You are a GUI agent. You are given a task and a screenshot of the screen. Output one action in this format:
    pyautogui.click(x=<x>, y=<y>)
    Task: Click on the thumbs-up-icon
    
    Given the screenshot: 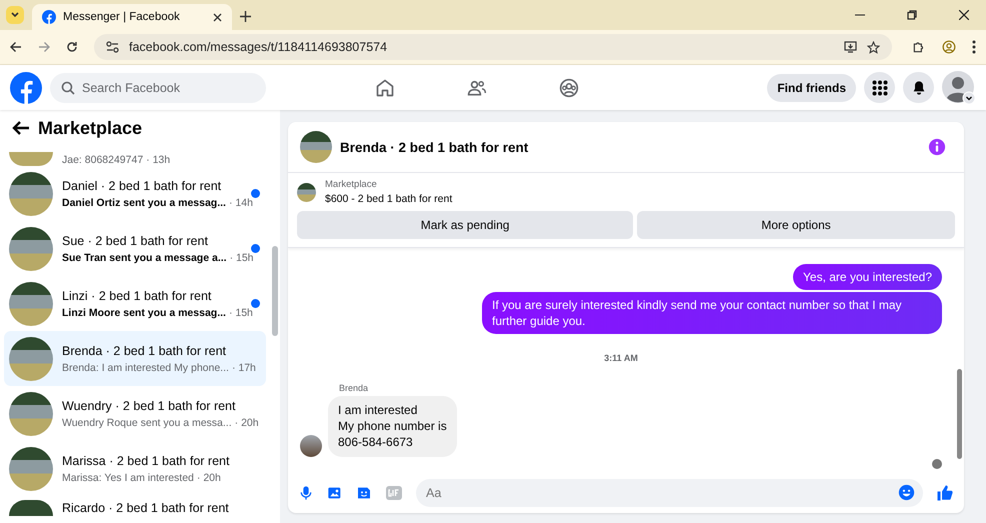 What is the action you would take?
    pyautogui.click(x=945, y=493)
    